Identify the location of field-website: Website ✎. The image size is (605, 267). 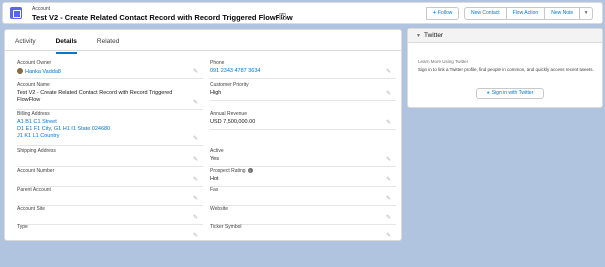
(303, 215).